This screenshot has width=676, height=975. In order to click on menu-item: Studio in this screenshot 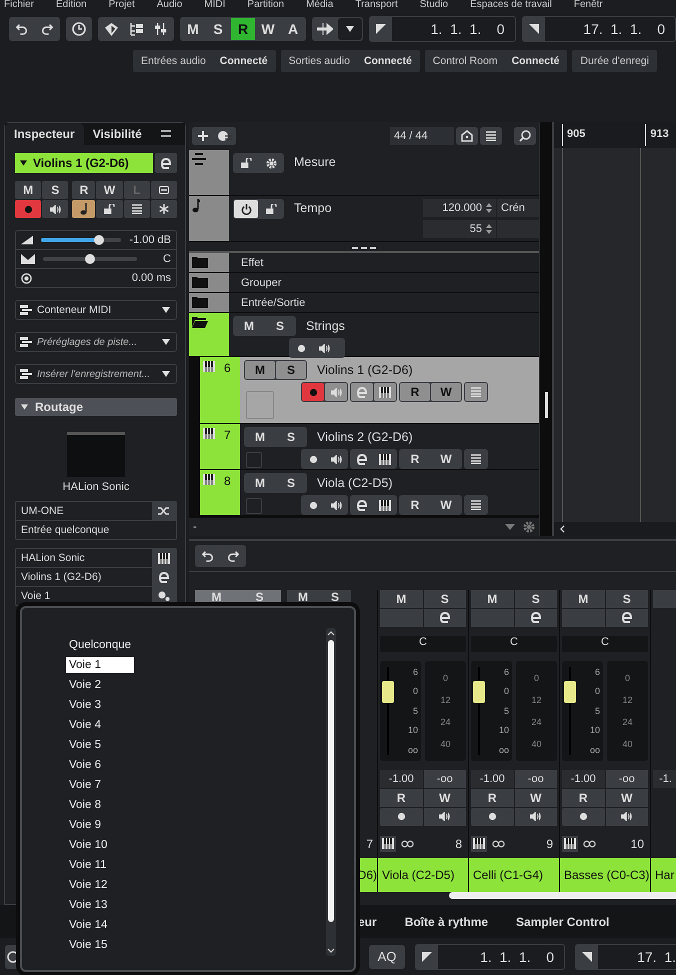, I will do `click(434, 6)`.